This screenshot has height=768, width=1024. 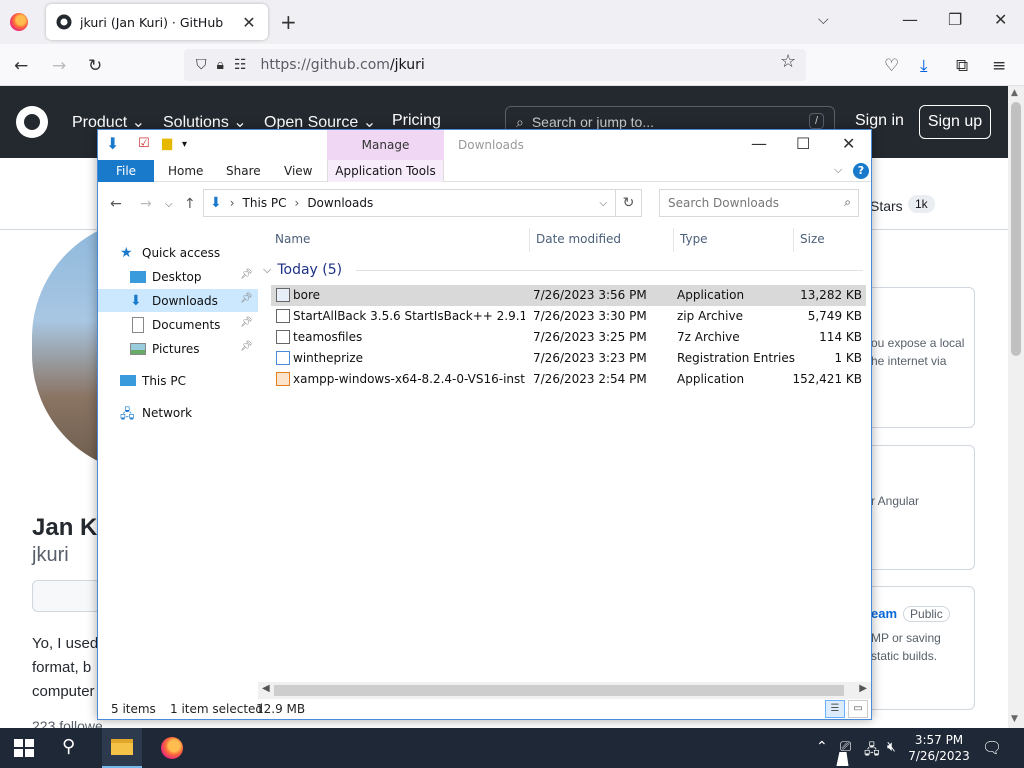 I want to click on pocket-icon: ♡, so click(x=891, y=66).